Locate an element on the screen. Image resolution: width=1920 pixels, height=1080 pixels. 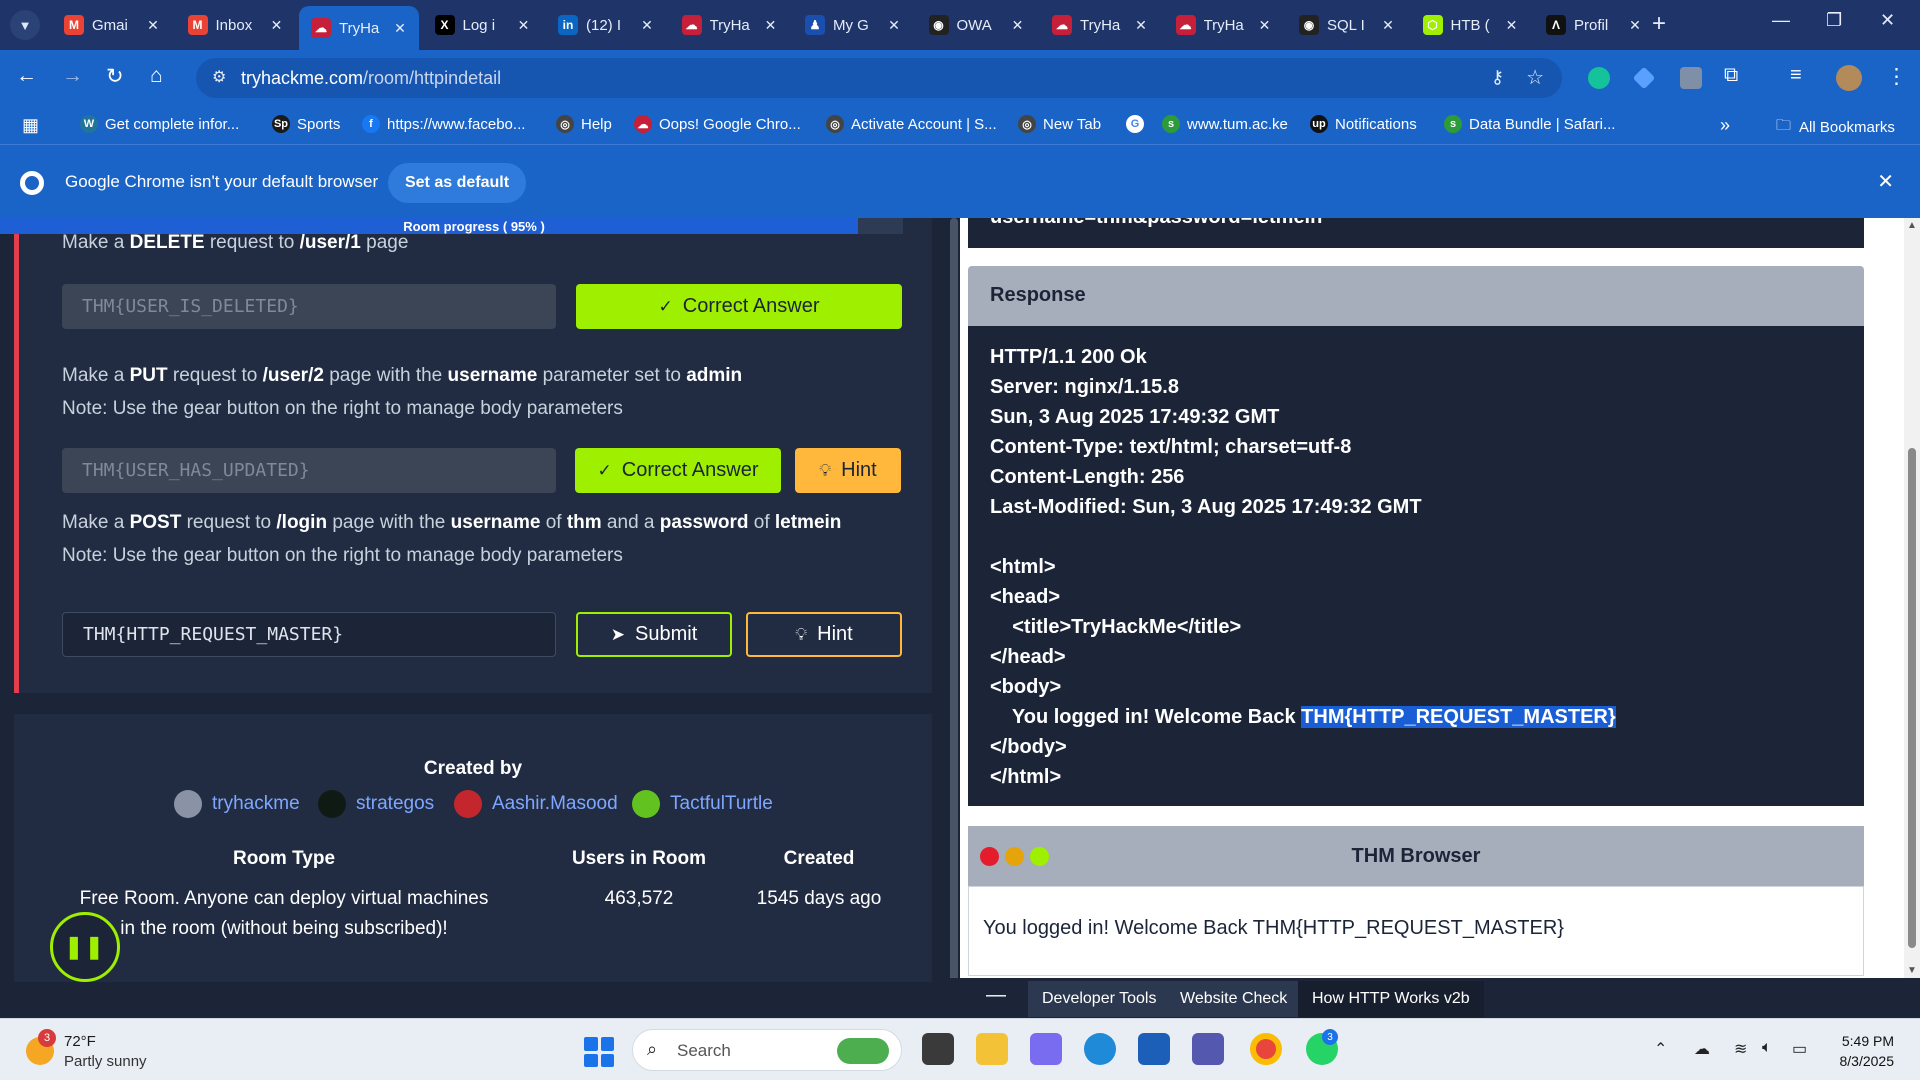
reload-icon: ↻ is located at coordinates (115, 76).